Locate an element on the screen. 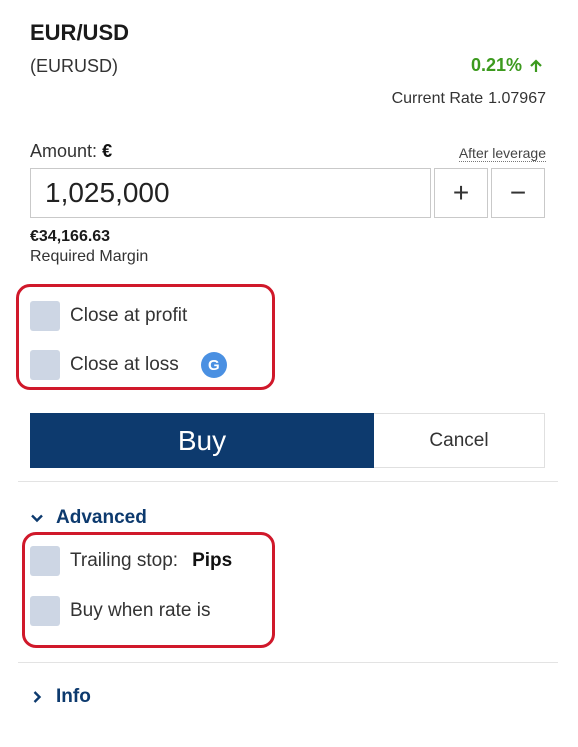 The image size is (578, 747). amount-label-text: Amount: is located at coordinates (64, 151).